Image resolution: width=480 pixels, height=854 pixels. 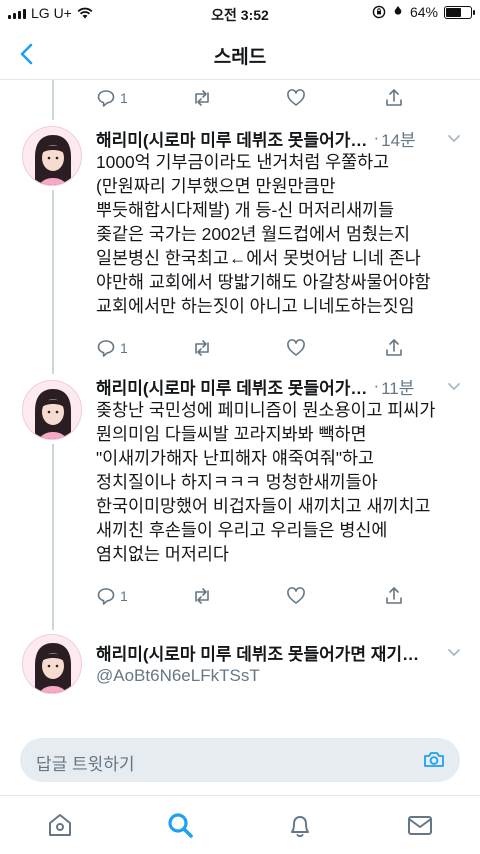 I want to click on tweet-text-line: 야만해 교회에서 땅밟기해도 아갈창싸물어야함, so click(x=263, y=282).